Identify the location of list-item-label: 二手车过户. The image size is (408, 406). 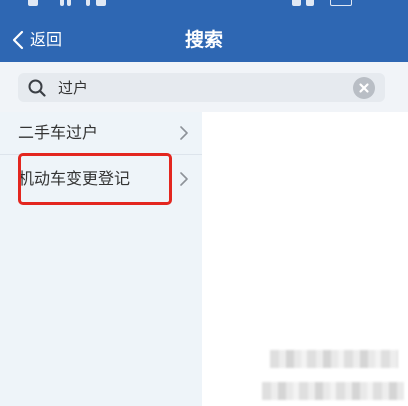
(58, 132).